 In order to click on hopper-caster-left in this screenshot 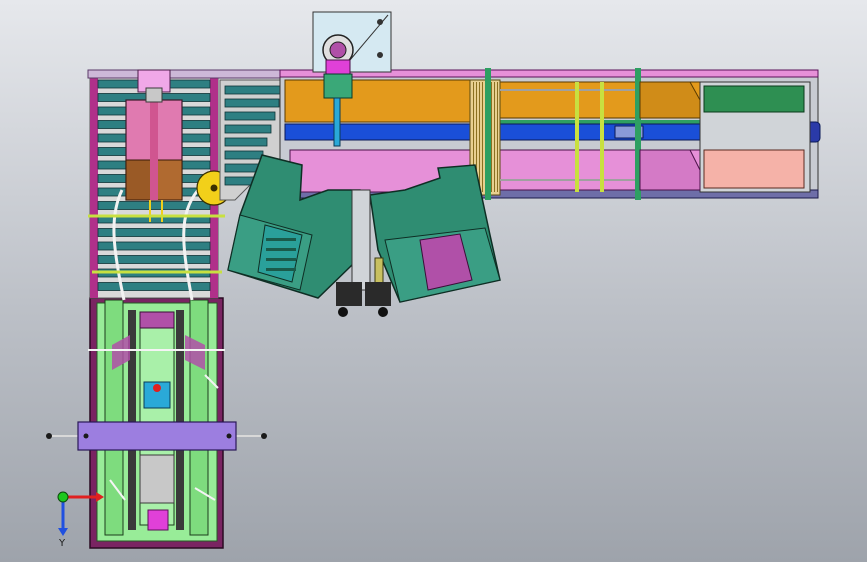, I will do `click(343, 312)`.